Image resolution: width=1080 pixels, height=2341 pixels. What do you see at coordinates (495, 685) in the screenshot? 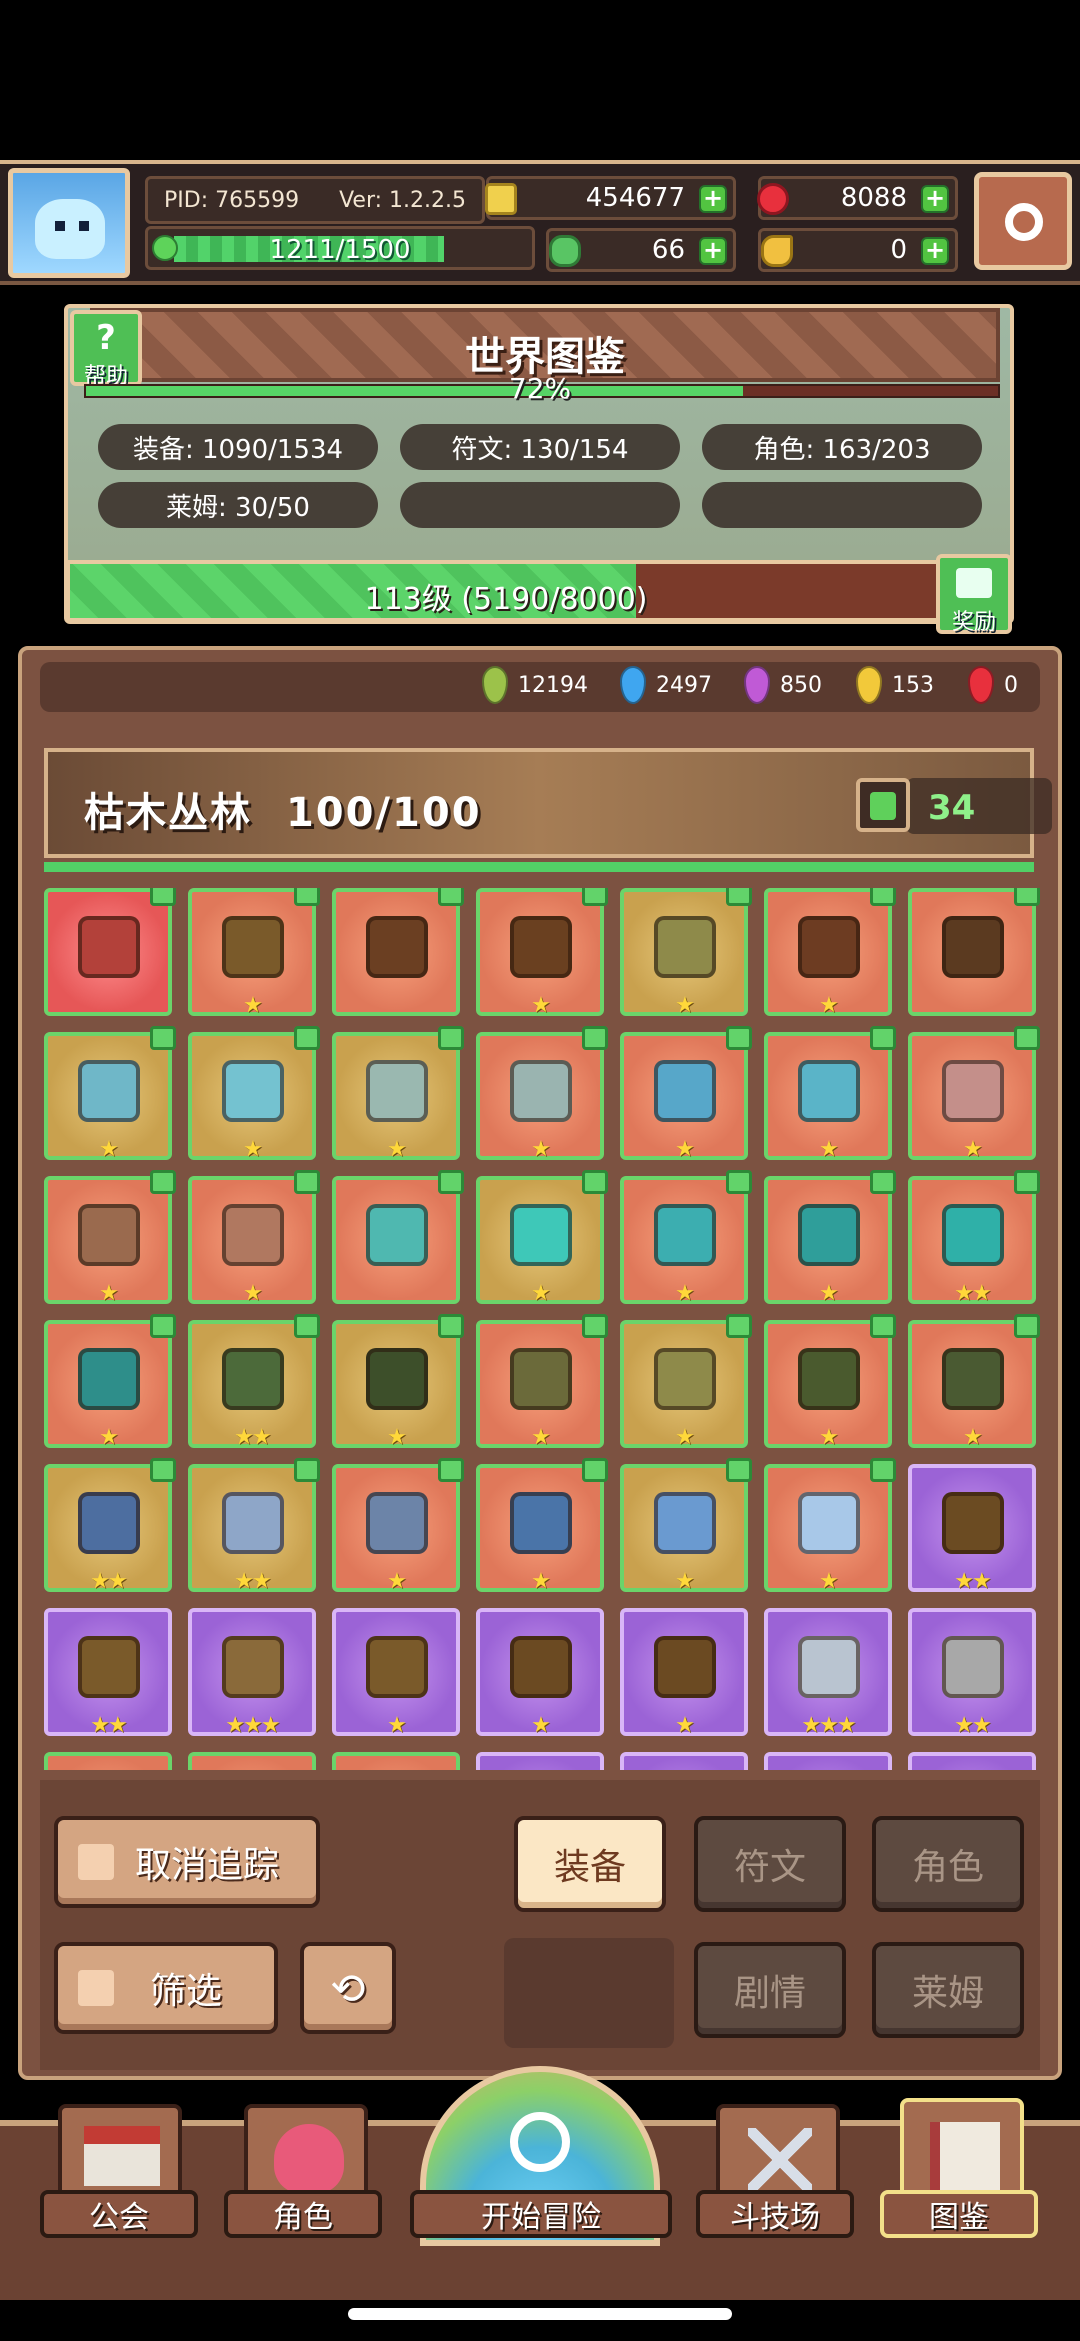
I see `green-gem-icon` at bounding box center [495, 685].